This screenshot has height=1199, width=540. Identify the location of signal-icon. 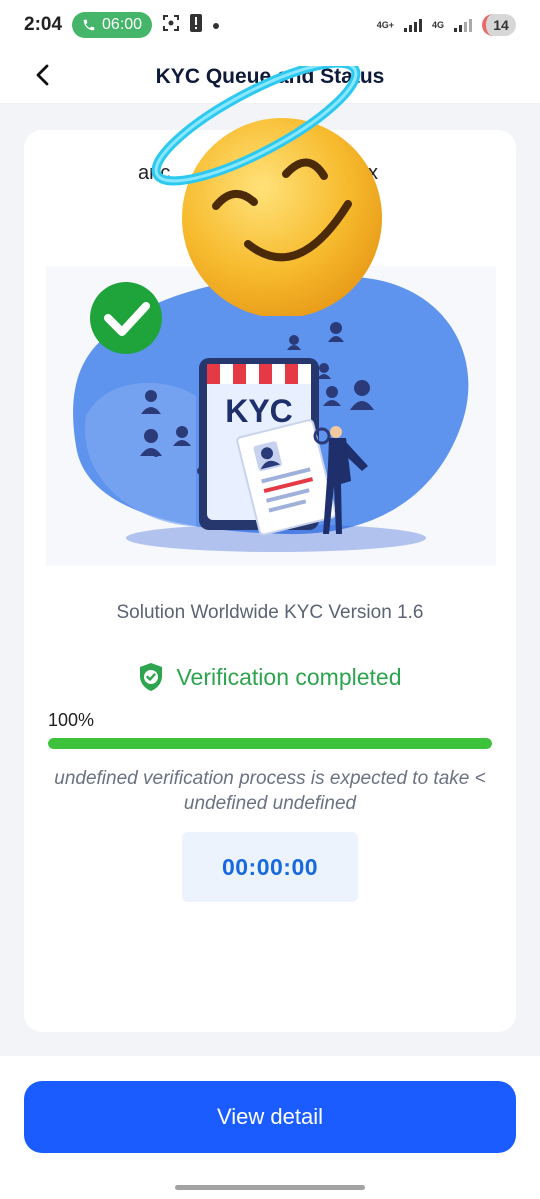
(412, 25).